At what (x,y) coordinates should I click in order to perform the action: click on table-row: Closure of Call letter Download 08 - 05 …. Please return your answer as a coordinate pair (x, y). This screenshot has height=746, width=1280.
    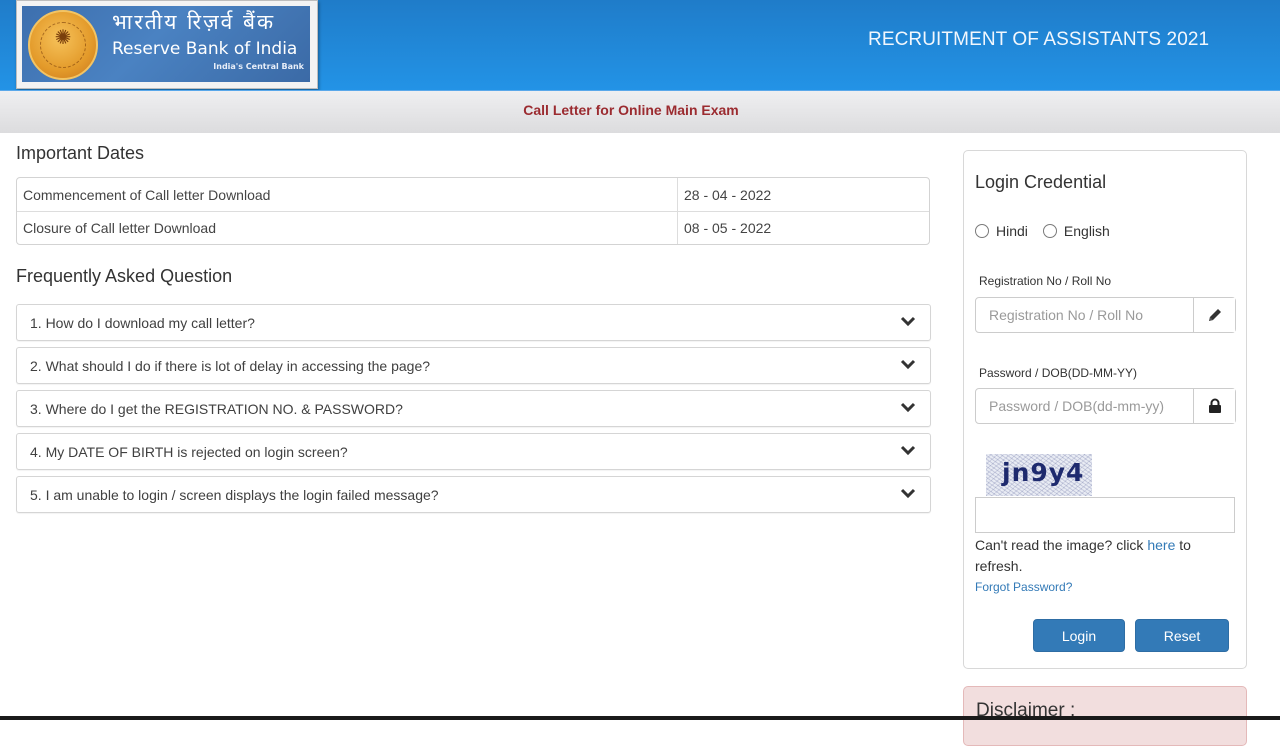
    Looking at the image, I should click on (473, 227).